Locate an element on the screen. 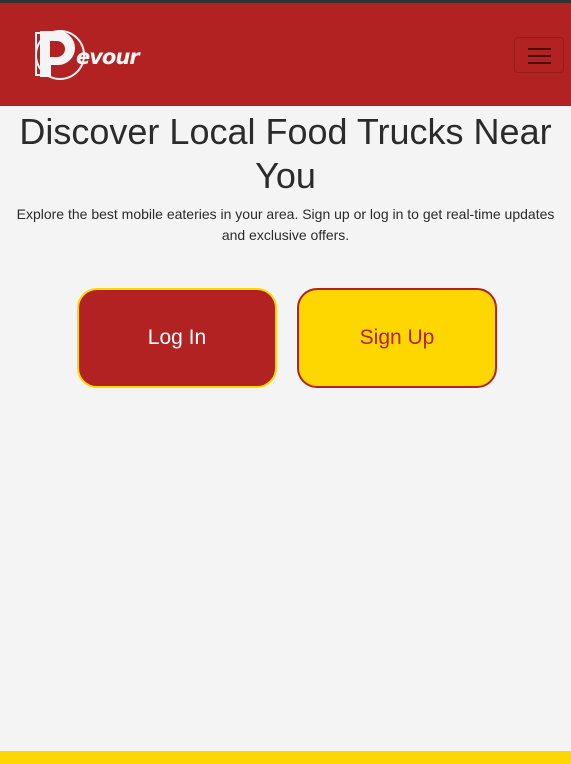  menu-toggle-button is located at coordinates (539, 55).